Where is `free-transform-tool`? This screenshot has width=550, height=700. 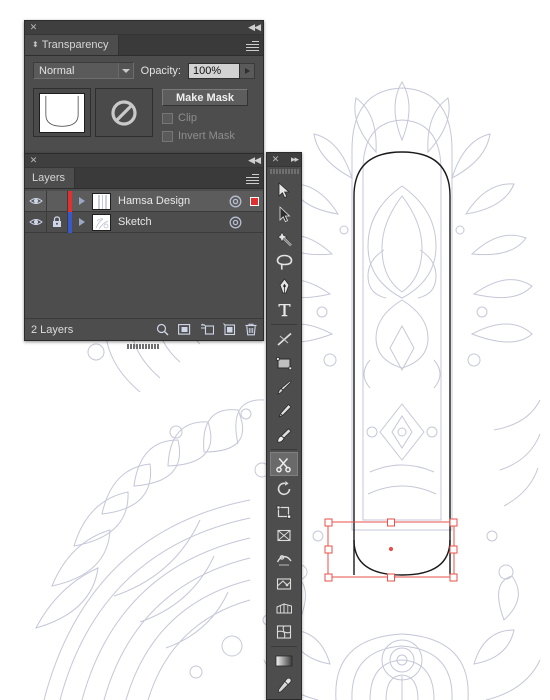 free-transform-tool is located at coordinates (284, 536).